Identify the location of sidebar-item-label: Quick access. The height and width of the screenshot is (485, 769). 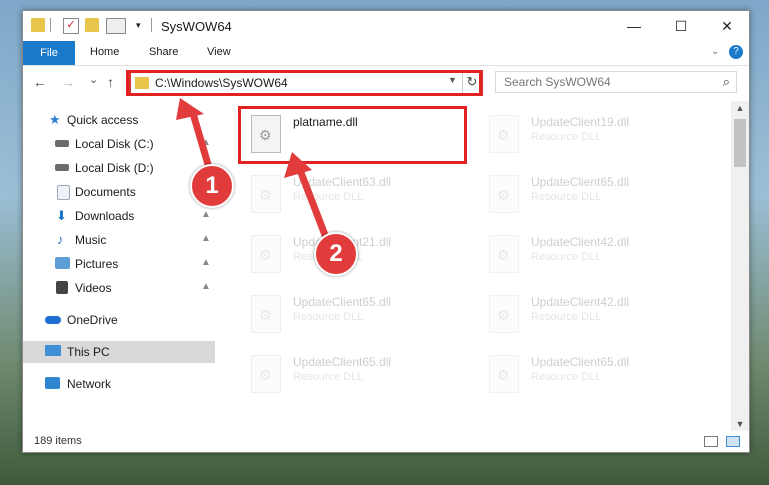
(103, 120).